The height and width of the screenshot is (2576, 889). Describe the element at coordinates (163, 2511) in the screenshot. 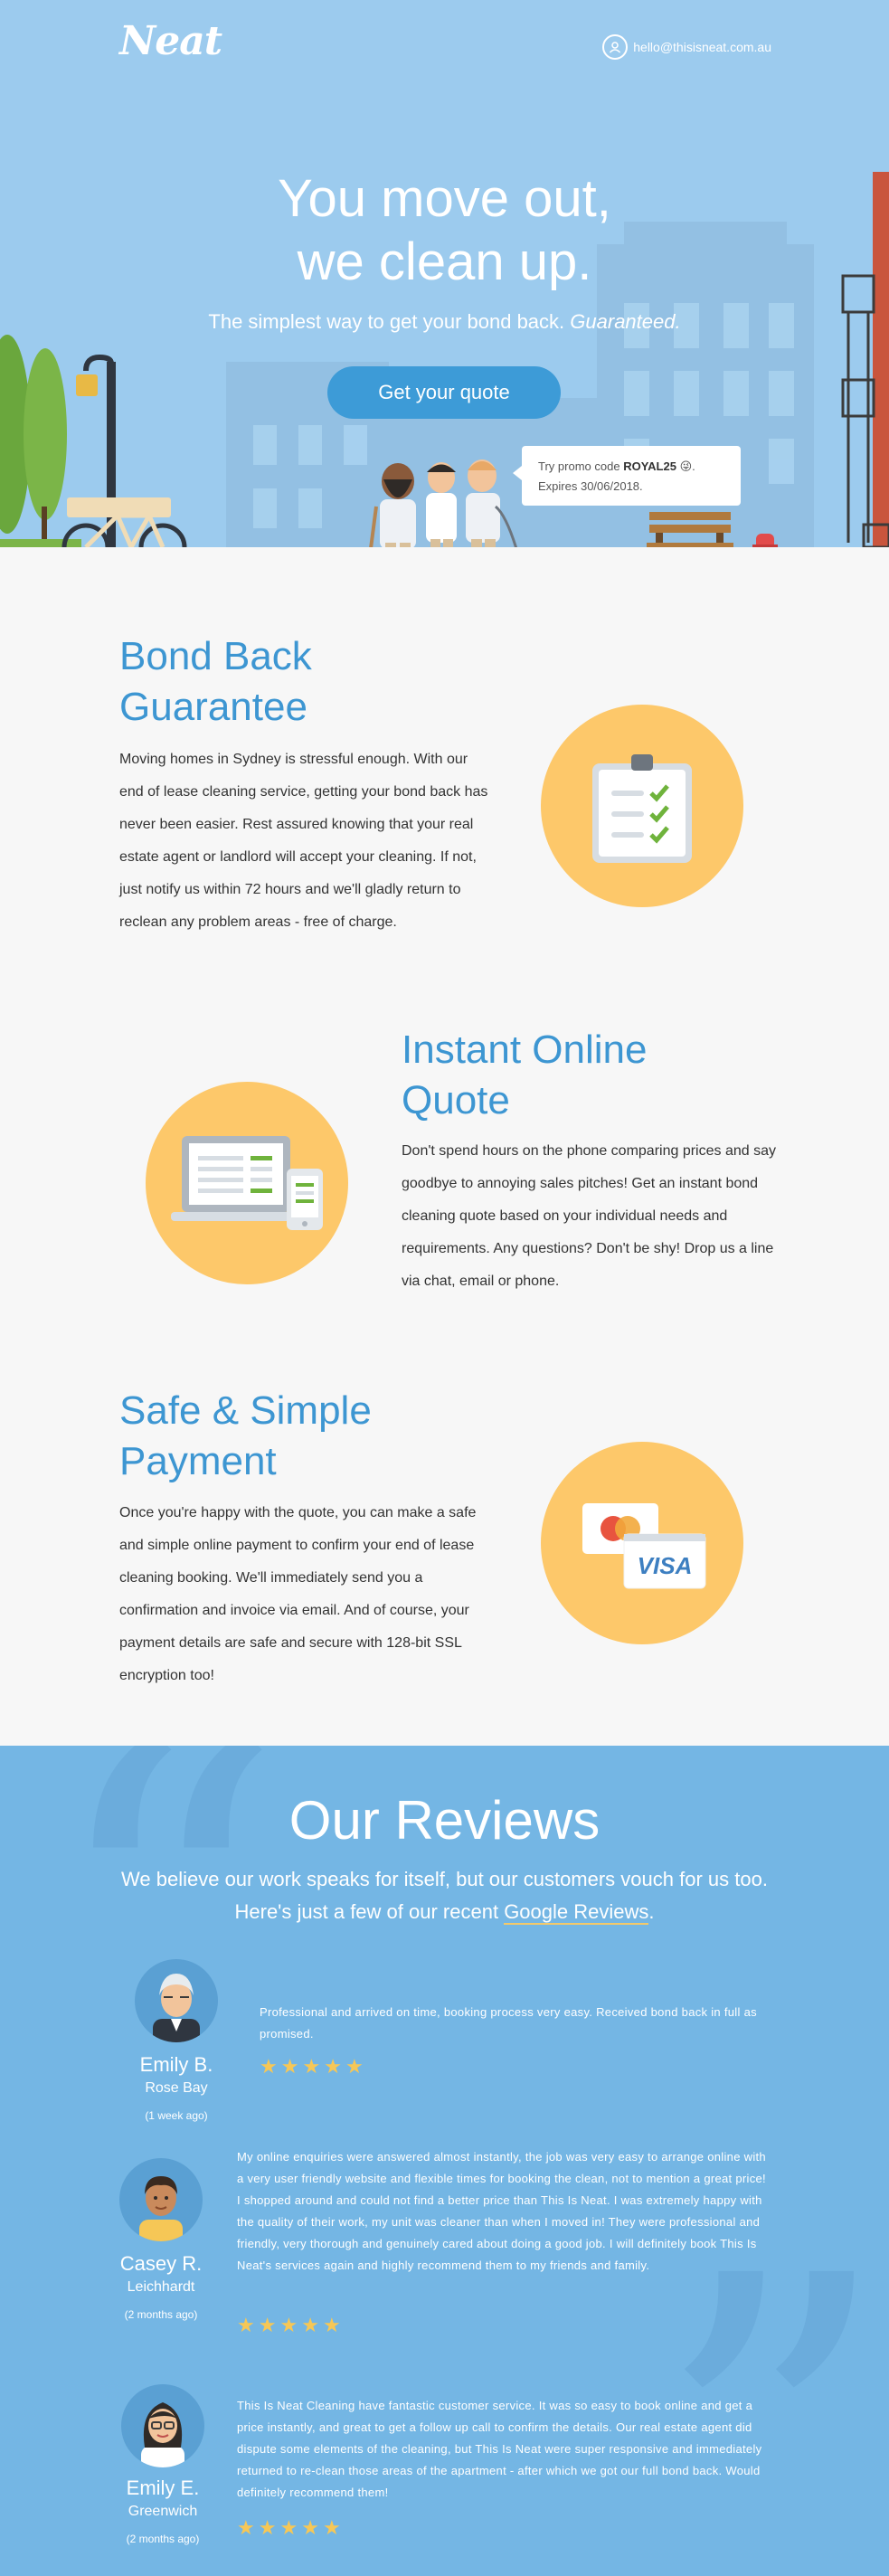

I see `reviewer-suburb: Greenwich` at that location.